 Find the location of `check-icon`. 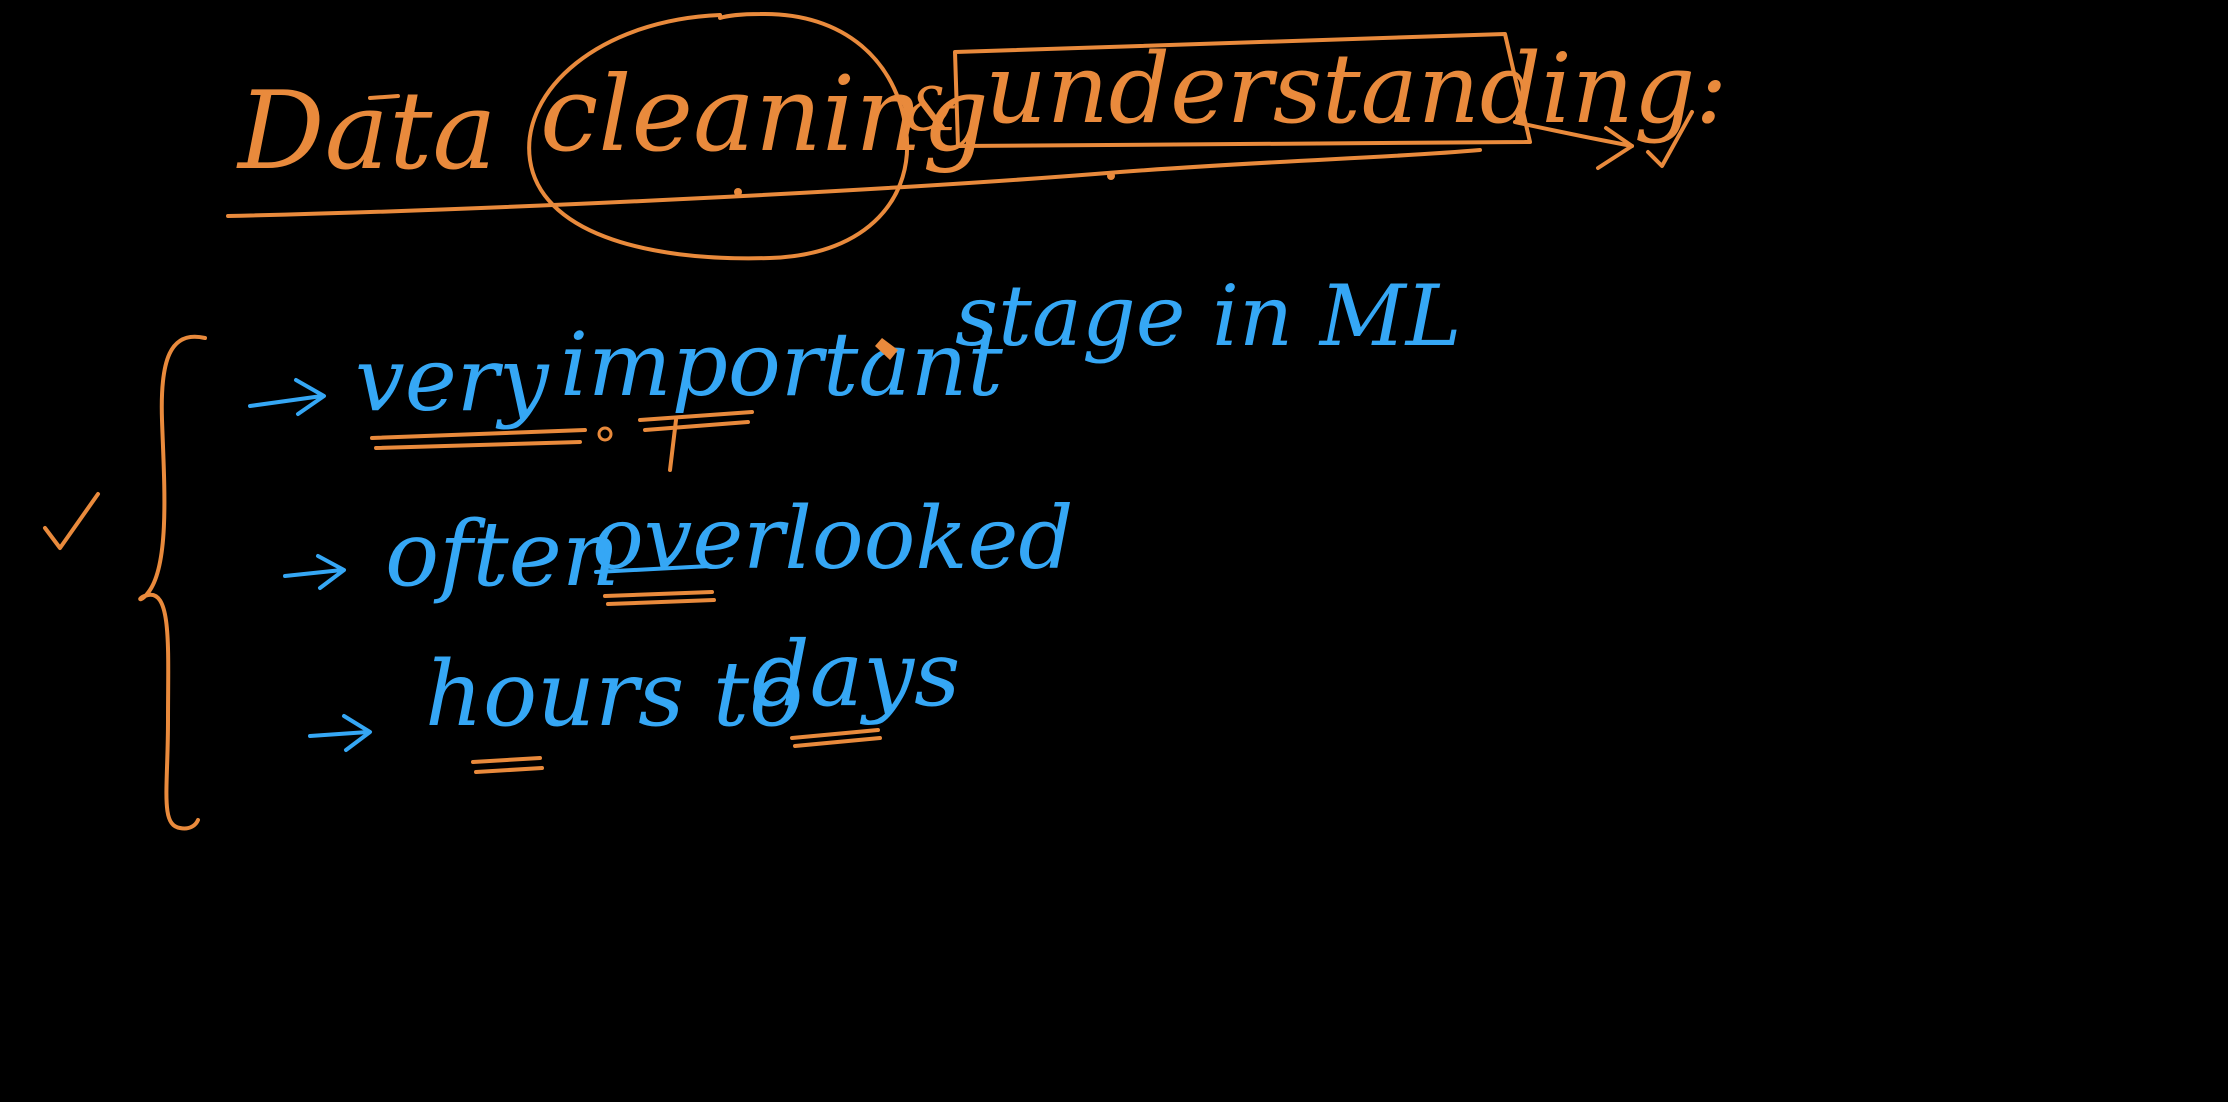

check-icon is located at coordinates (71, 521).